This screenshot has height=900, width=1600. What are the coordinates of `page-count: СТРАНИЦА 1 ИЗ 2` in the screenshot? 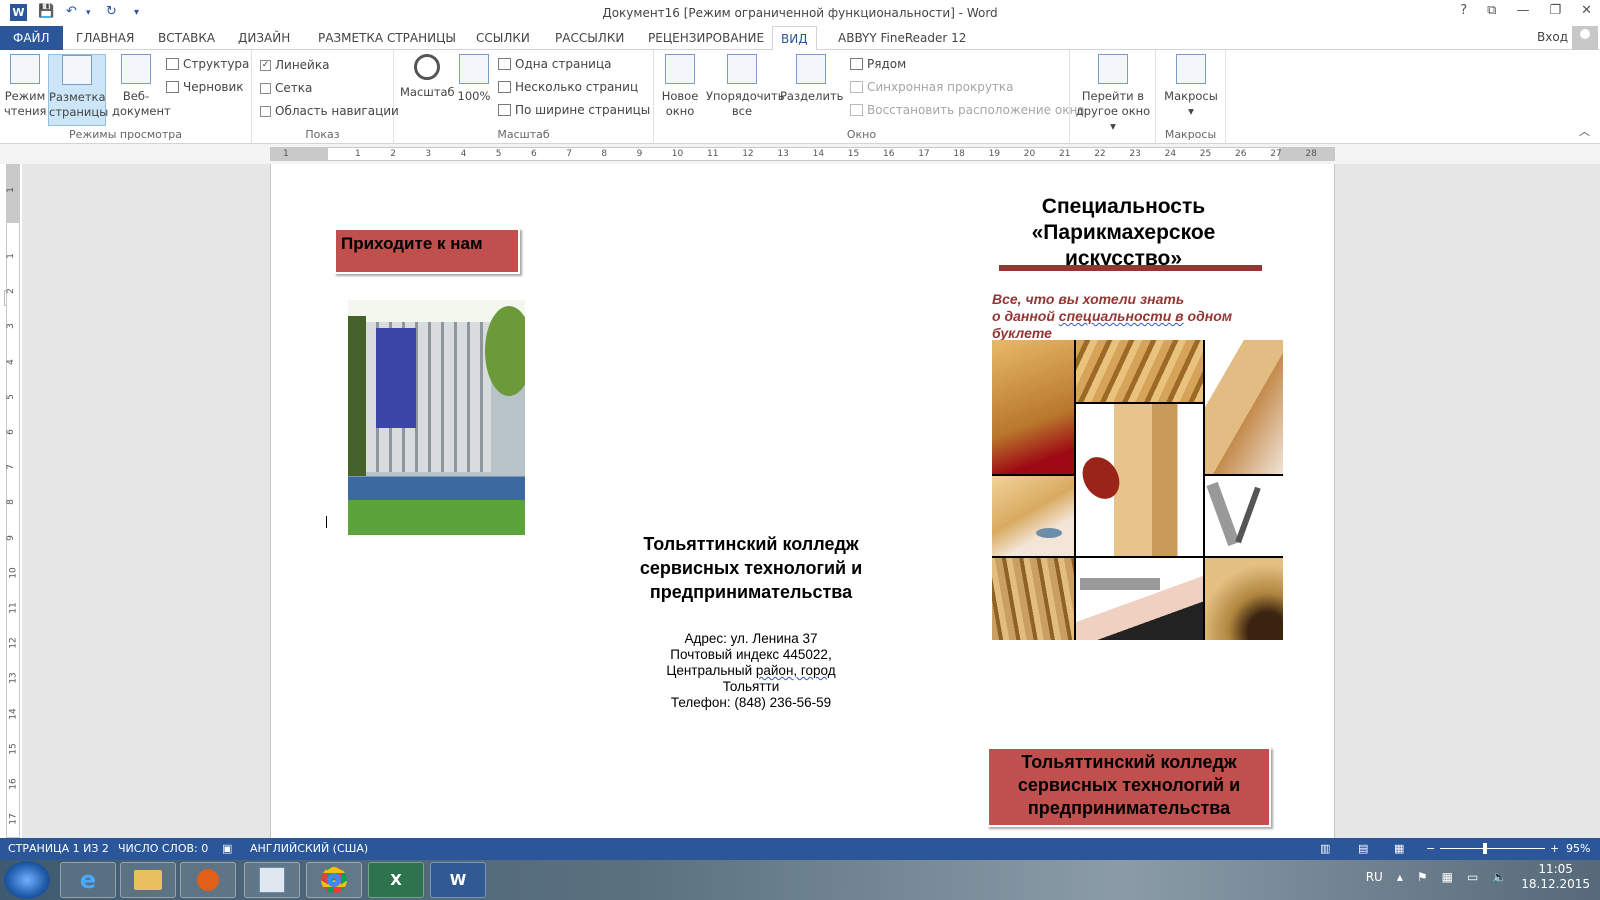 It's located at (58, 848).